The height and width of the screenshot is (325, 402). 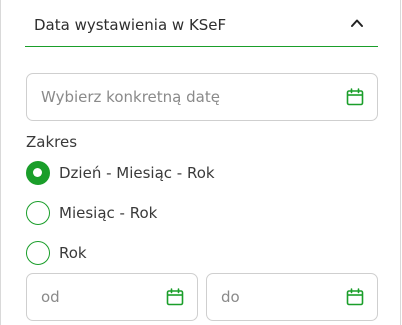 I want to click on radio-label: Miesiąc - Rok, so click(x=108, y=213).